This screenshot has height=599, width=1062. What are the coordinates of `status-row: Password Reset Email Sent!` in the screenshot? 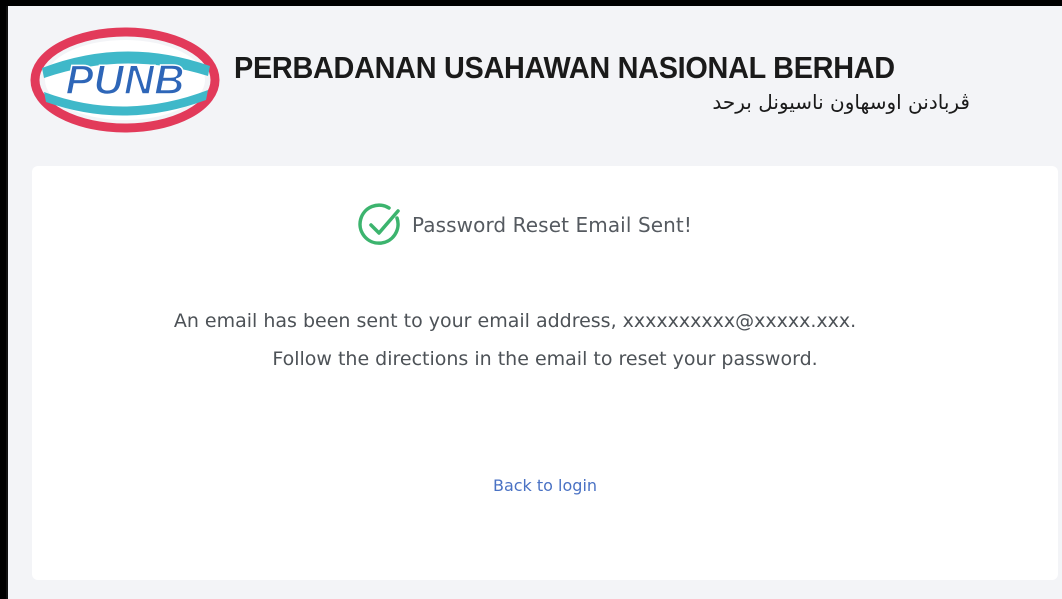 It's located at (545, 225).